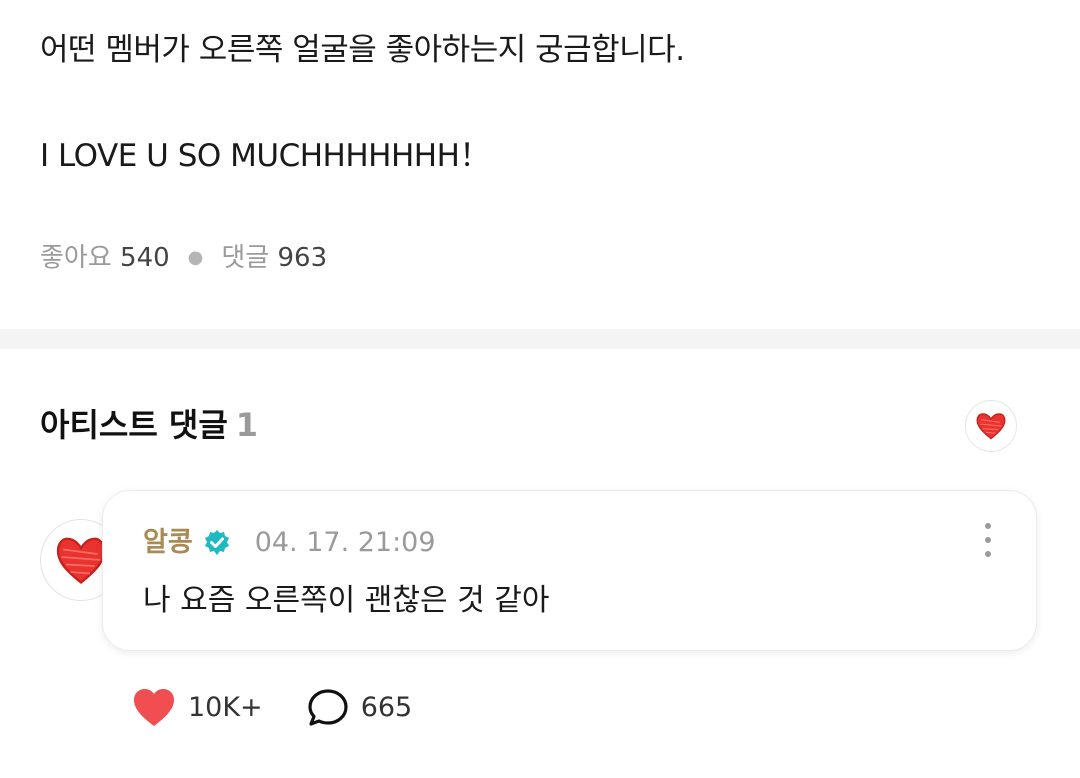 The width and height of the screenshot is (1080, 778). I want to click on reply-count: 665, so click(386, 707).